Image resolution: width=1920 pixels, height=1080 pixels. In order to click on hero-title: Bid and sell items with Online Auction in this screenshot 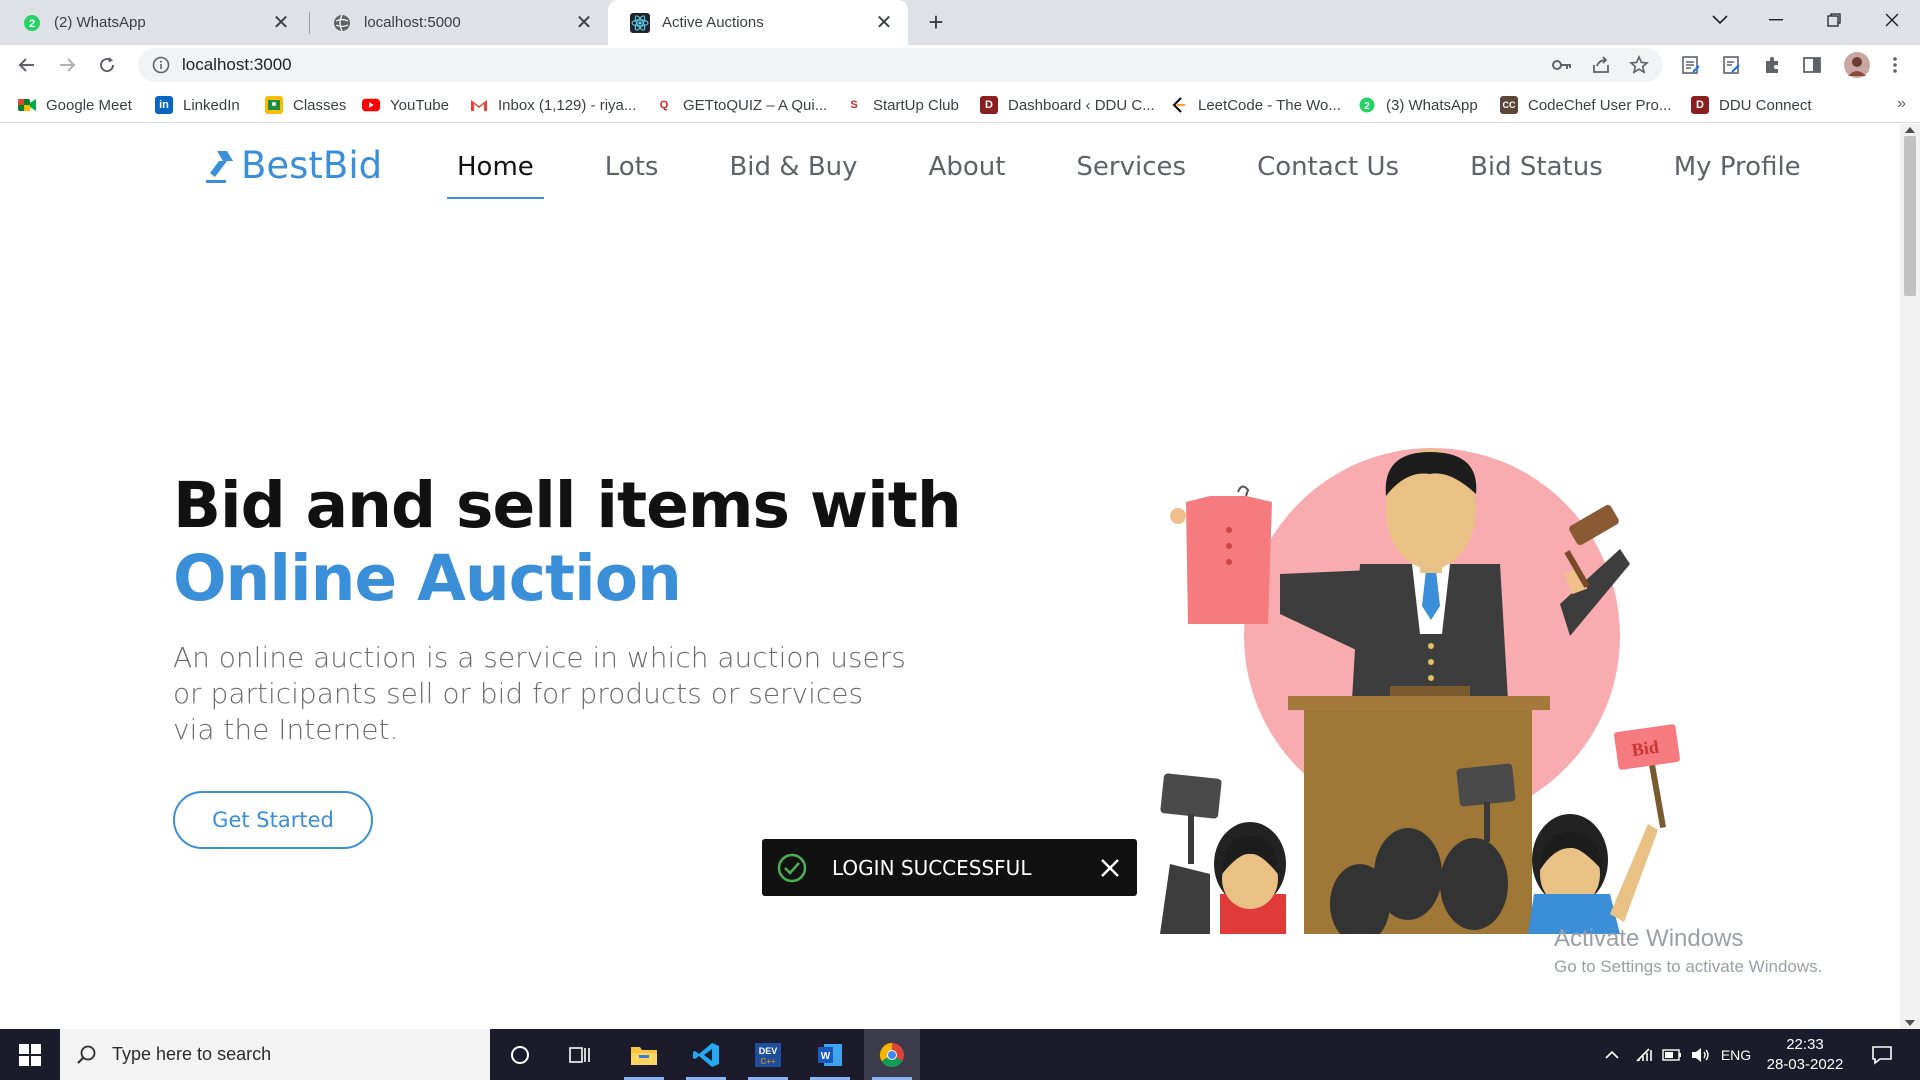, I will do `click(567, 542)`.